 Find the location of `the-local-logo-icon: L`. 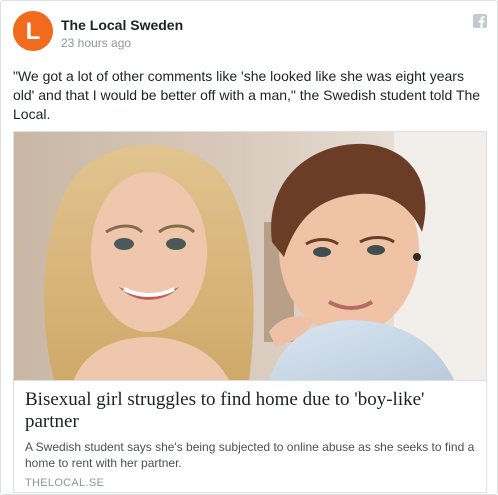

the-local-logo-icon: L is located at coordinates (33, 31).